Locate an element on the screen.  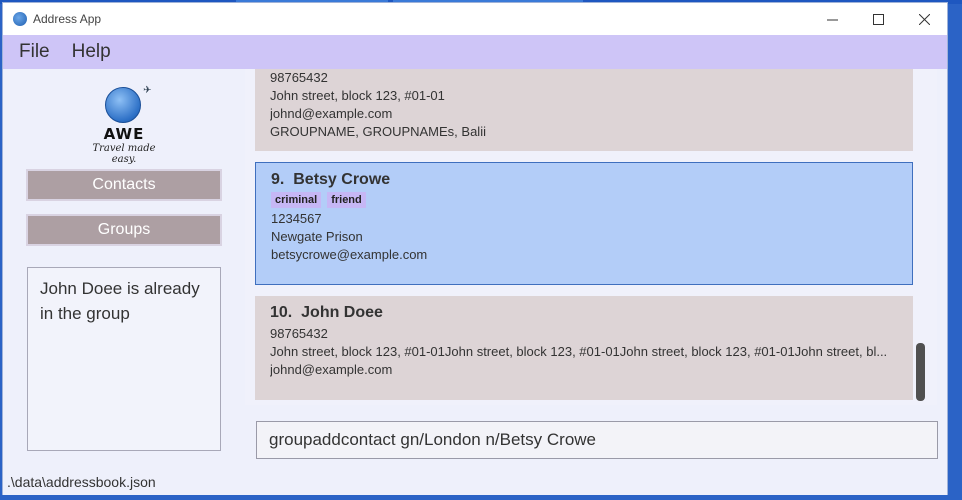
contact-name: Betsy Crowe is located at coordinates (342, 179).